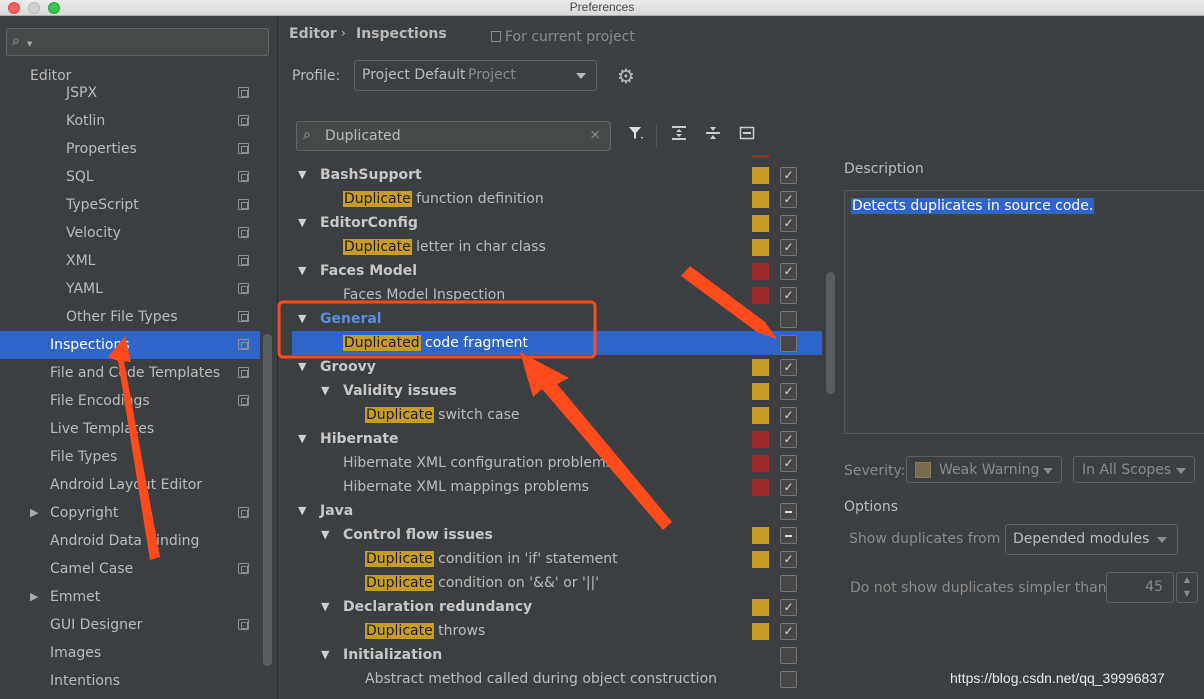 This screenshot has width=1204, height=699. Describe the element at coordinates (626, 76) in the screenshot. I see `gear-icon: ⚙` at that location.